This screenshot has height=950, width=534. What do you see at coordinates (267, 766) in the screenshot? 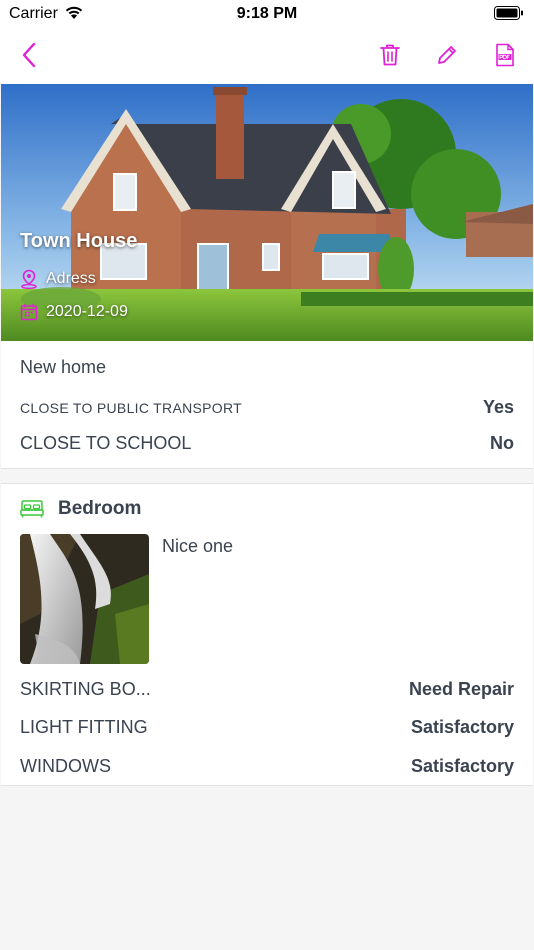
I see `room-item-row: WINDOWS Satisfactory` at bounding box center [267, 766].